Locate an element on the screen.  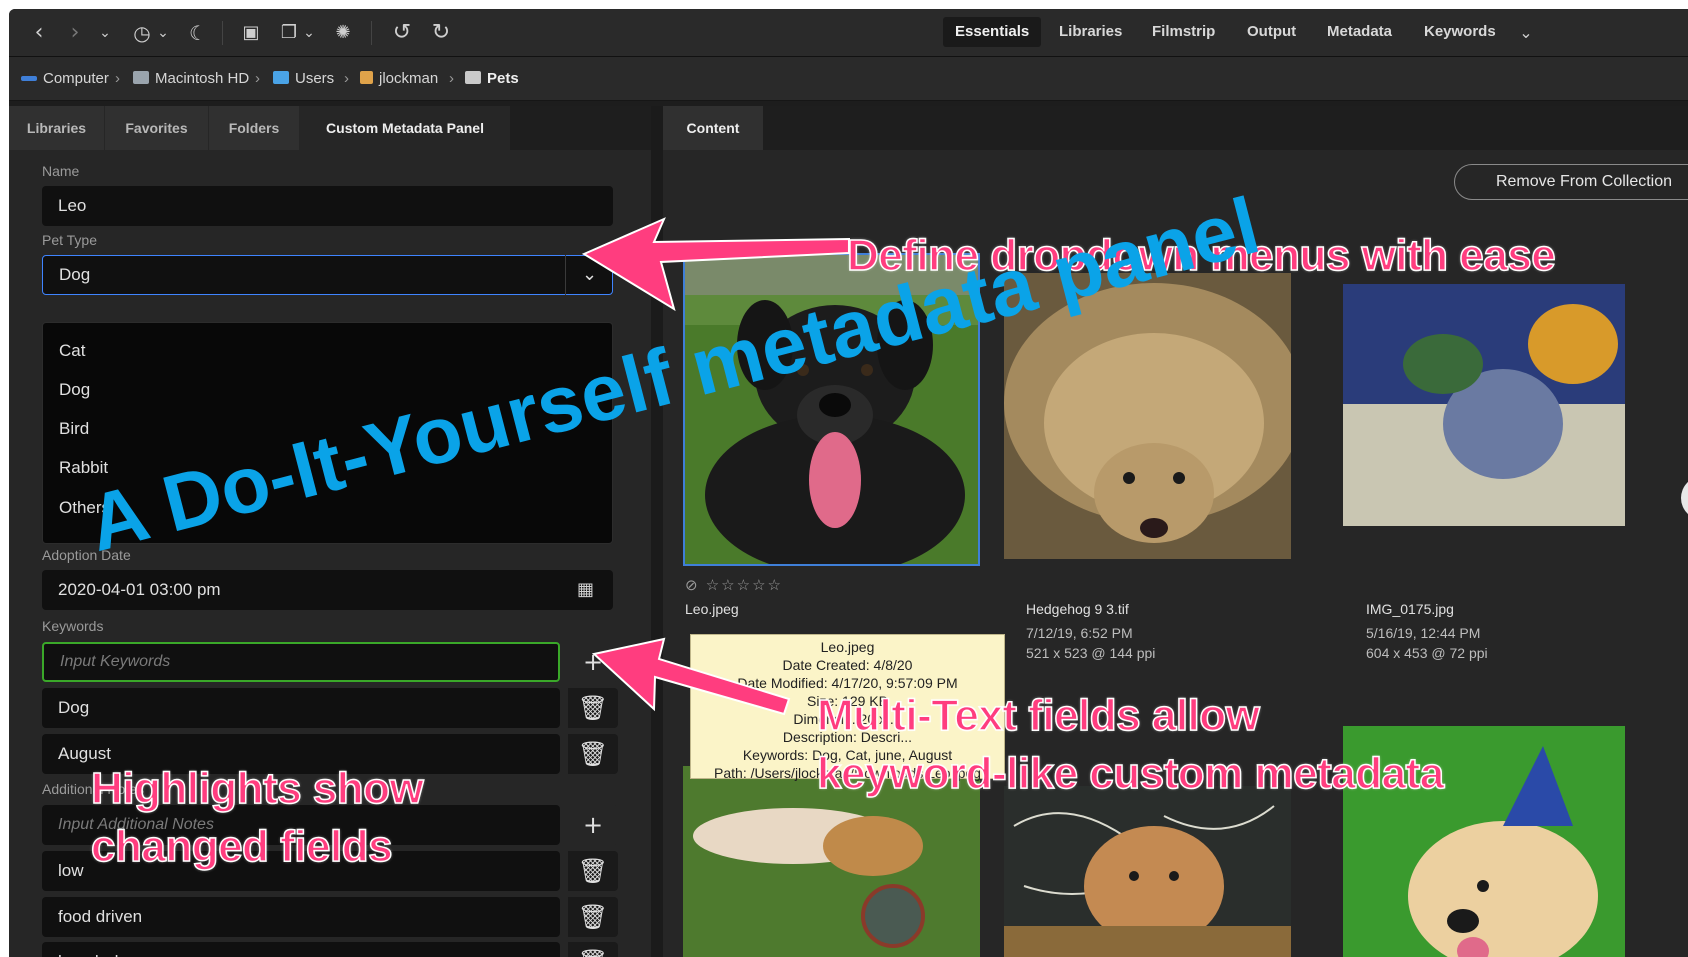
arrow-icon is located at coordinates (691, 676).